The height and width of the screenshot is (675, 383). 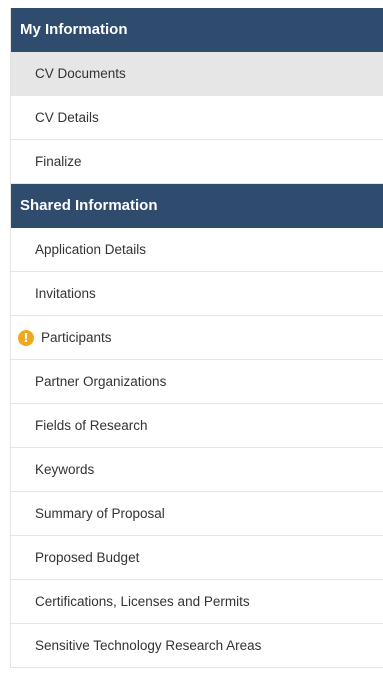 What do you see at coordinates (65, 469) in the screenshot?
I see `nav-item-label: Keywords` at bounding box center [65, 469].